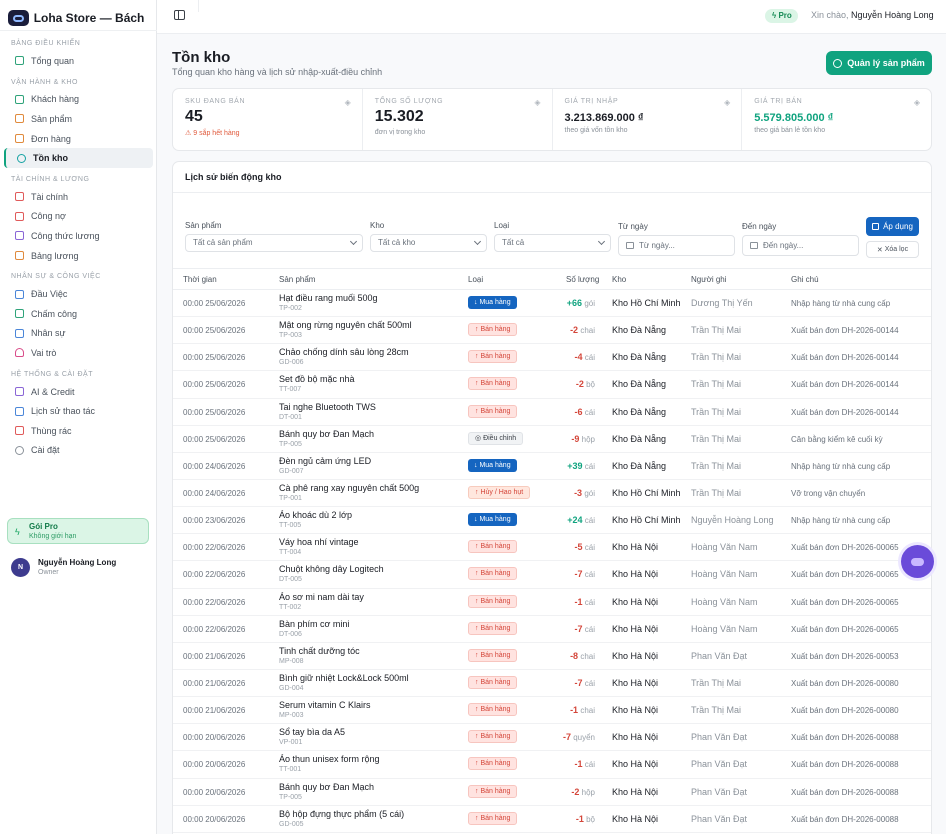 The width and height of the screenshot is (946, 834). What do you see at coordinates (312, 732) in the screenshot?
I see `row-product-name: Sổ tay bìa da A5` at bounding box center [312, 732].